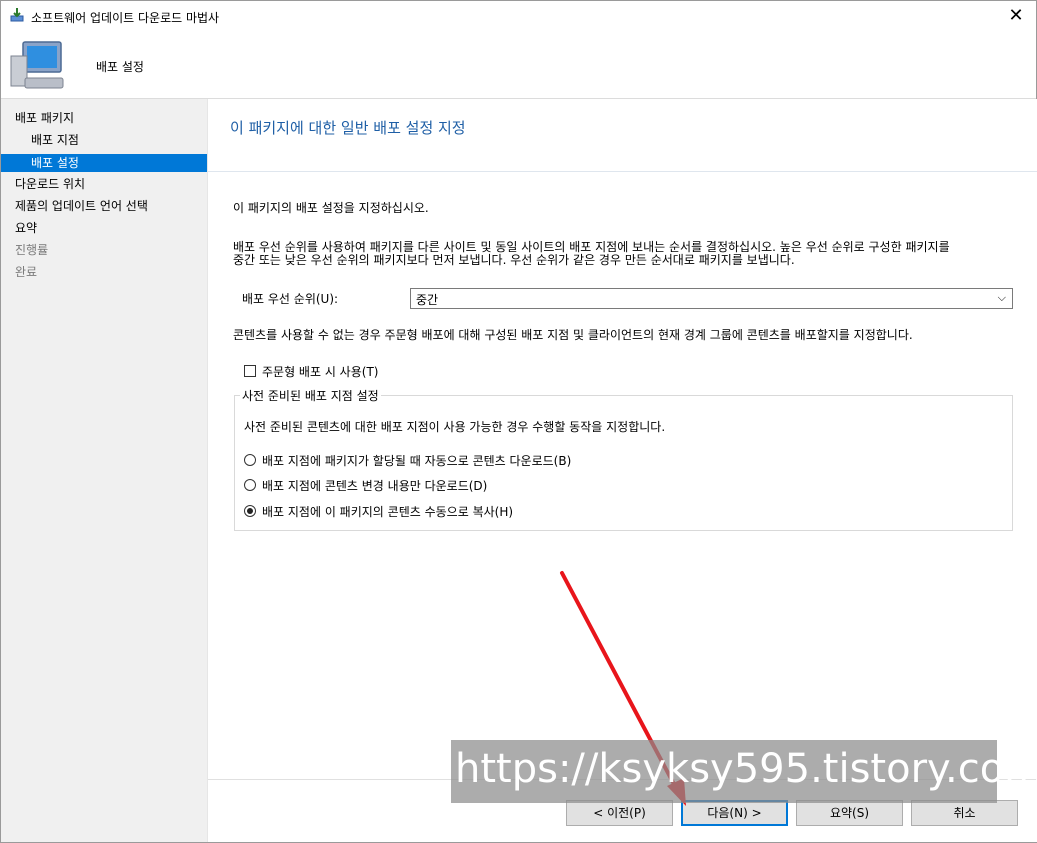  Describe the element at coordinates (427, 300) in the screenshot. I see `priority-select-value: 중간` at that location.